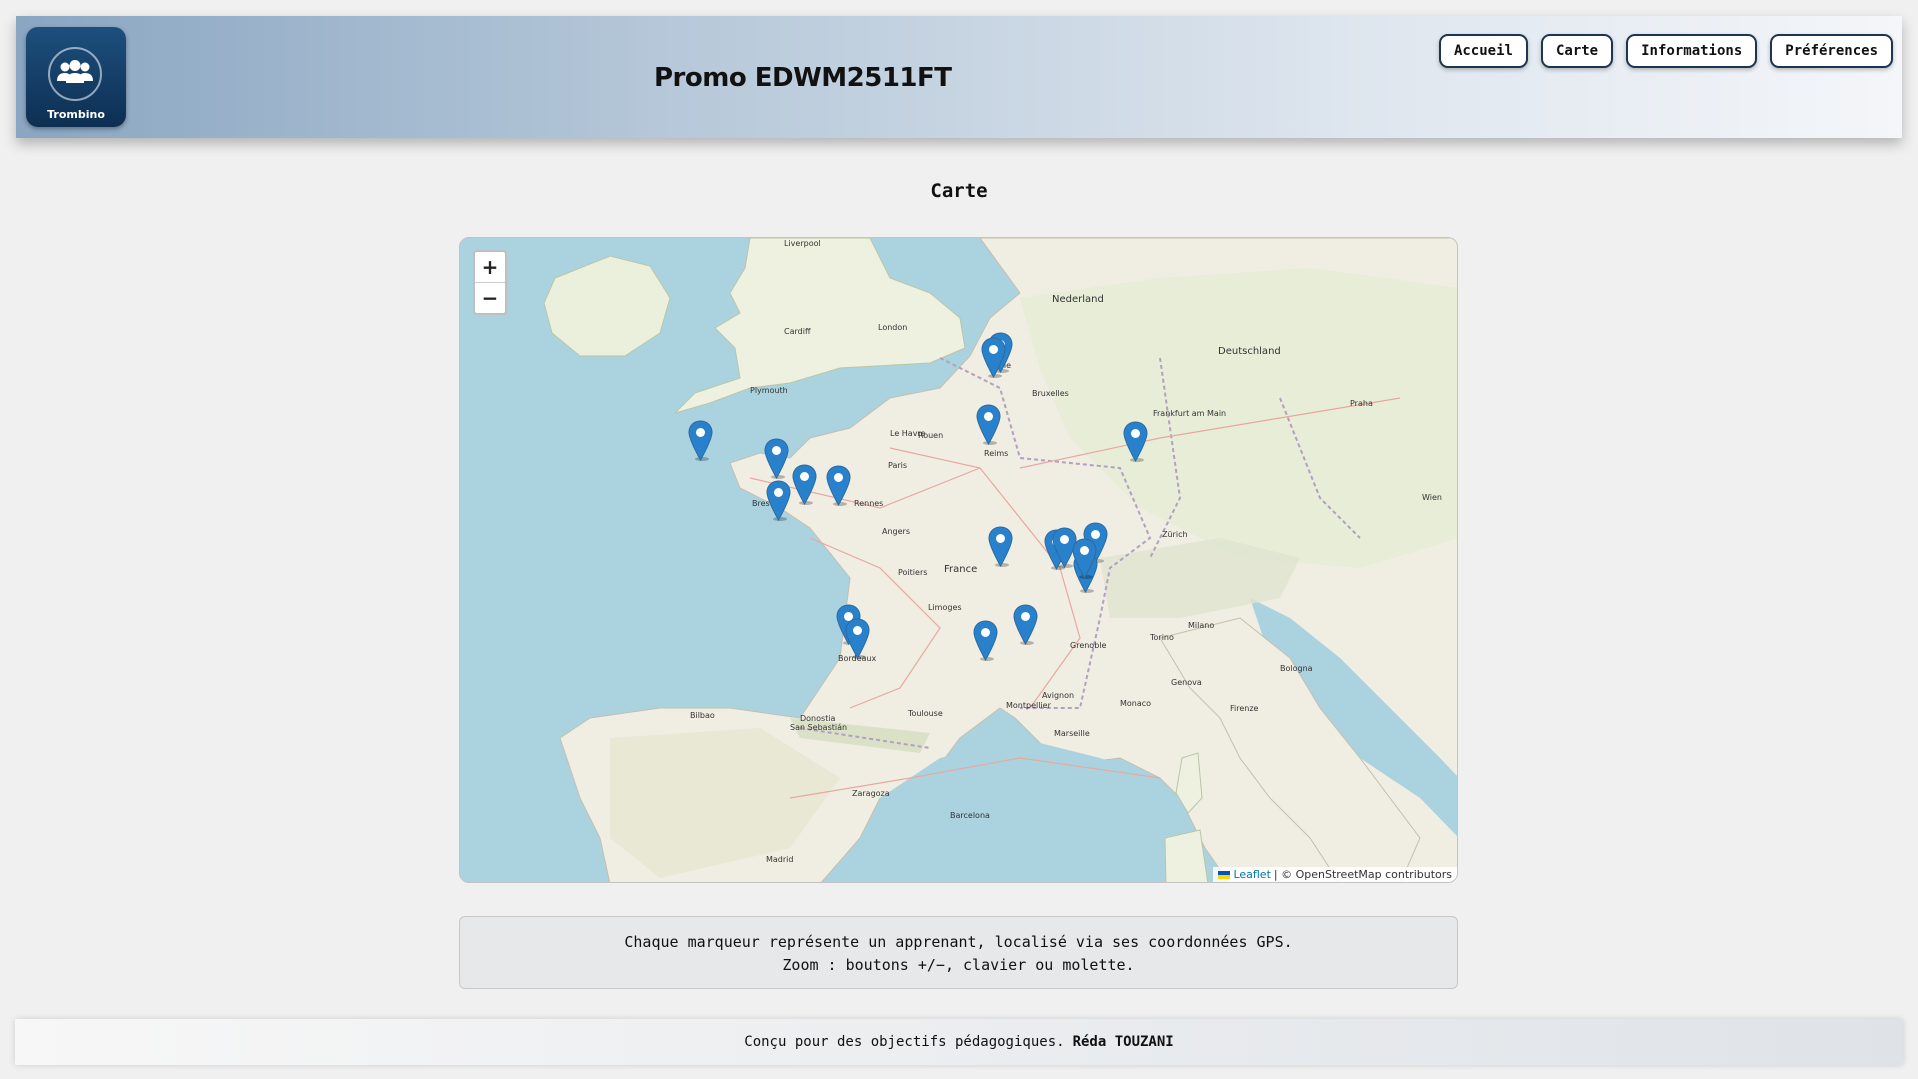 This screenshot has width=1918, height=1079. I want to click on footer-text: Conçu pour des objectifs pédagogiques., so click(904, 1042).